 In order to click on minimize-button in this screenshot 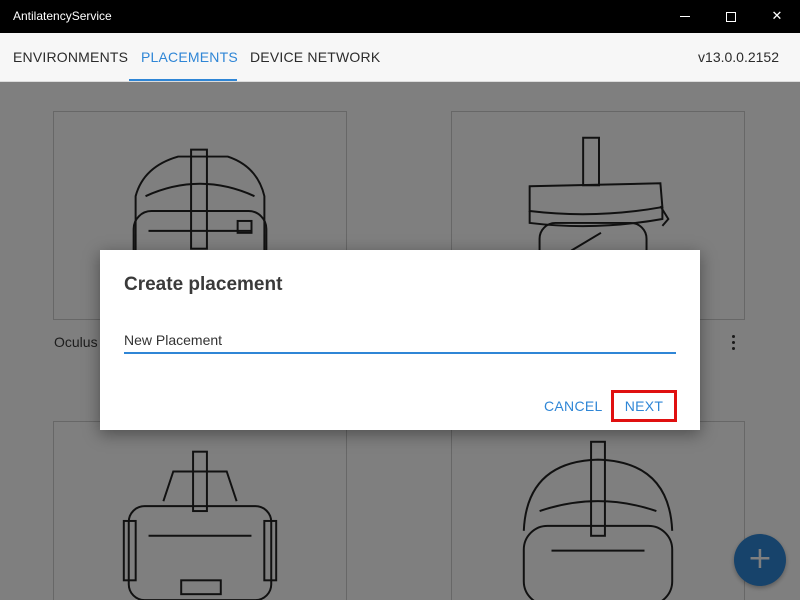, I will do `click(685, 16)`.